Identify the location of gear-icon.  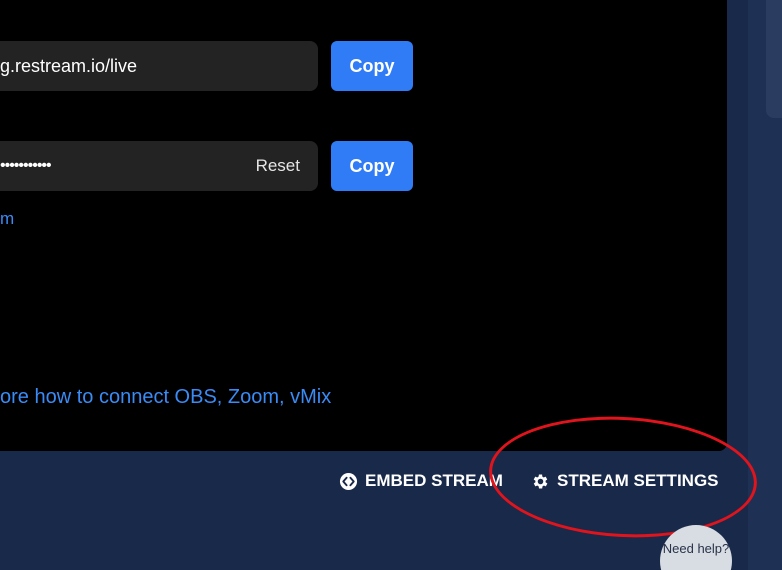
(540, 481).